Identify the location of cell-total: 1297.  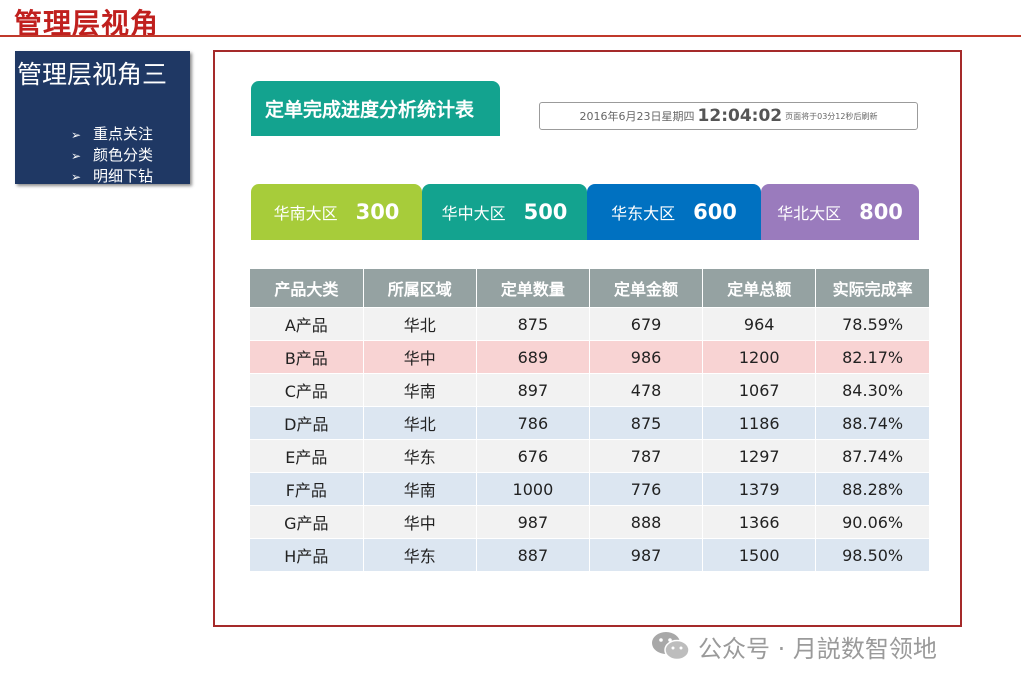
(759, 456).